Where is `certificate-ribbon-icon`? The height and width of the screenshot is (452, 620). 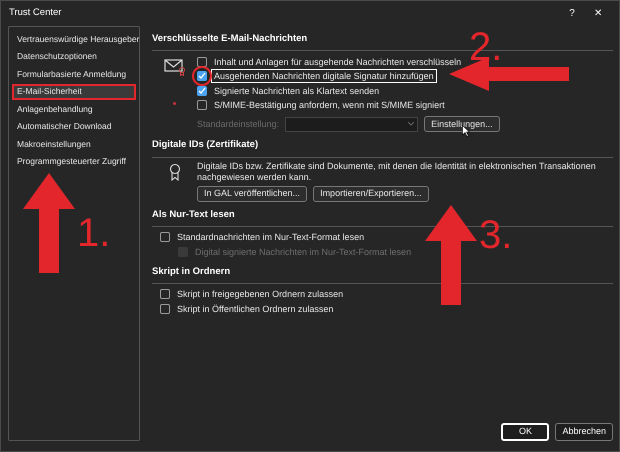
certificate-ribbon-icon is located at coordinates (174, 171).